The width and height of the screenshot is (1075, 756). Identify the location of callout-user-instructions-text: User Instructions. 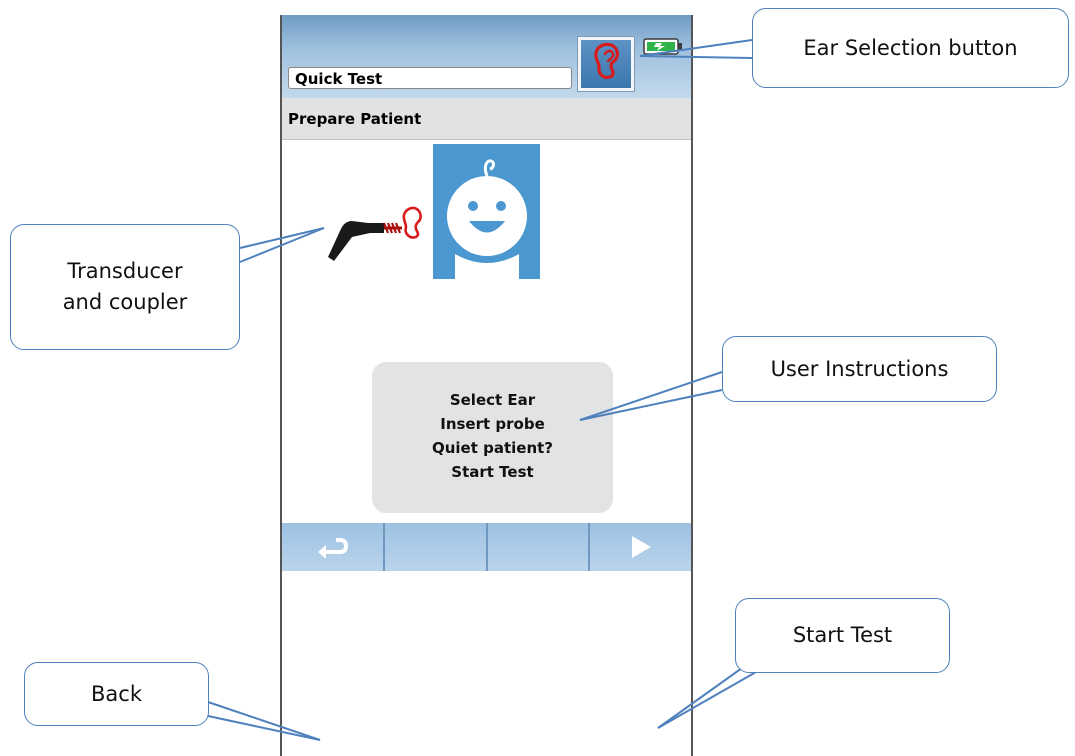
(859, 368).